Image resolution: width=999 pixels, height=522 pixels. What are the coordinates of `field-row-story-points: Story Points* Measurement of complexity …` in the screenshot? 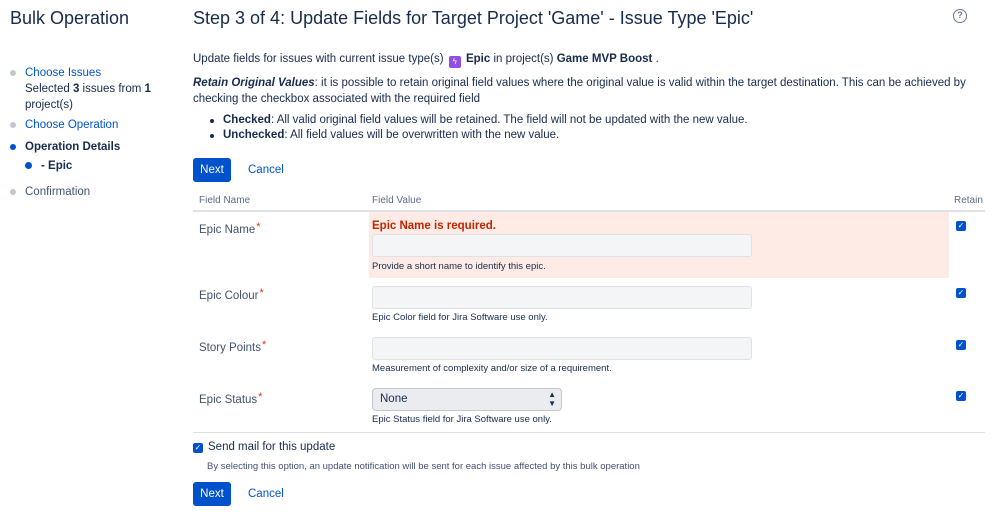 It's located at (589, 356).